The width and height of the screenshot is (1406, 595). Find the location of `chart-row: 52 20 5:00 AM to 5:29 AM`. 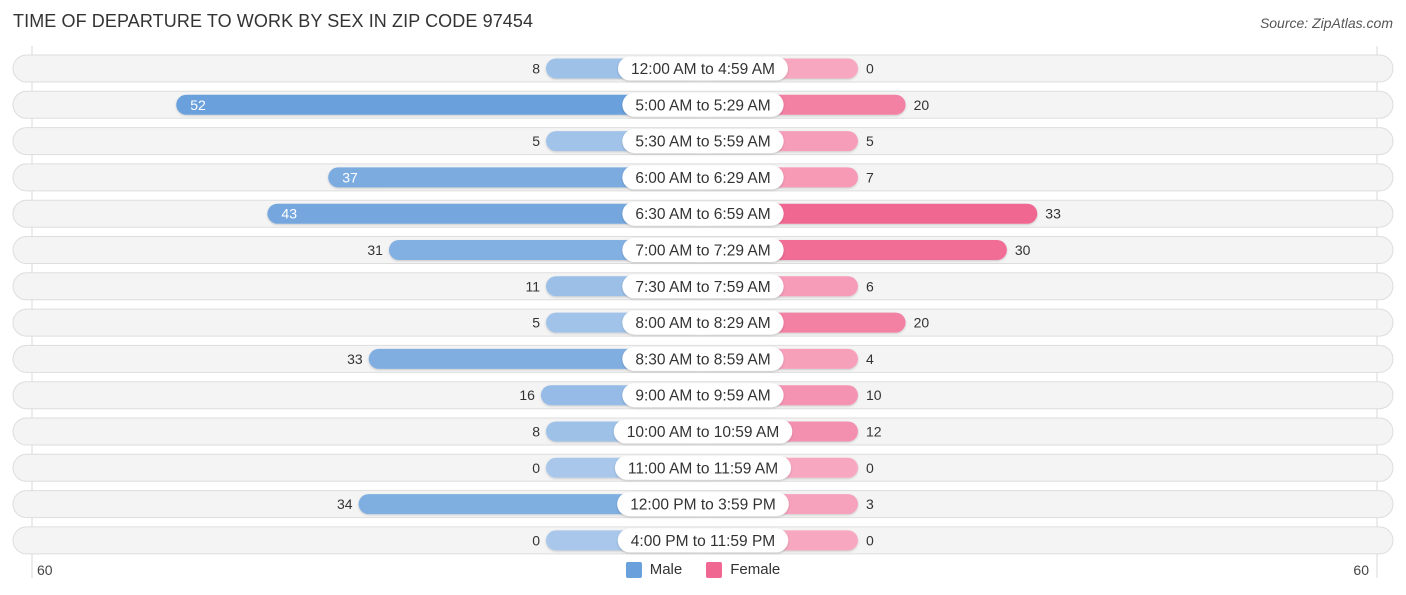

chart-row: 52 20 5:00 AM to 5:29 AM is located at coordinates (703, 104).